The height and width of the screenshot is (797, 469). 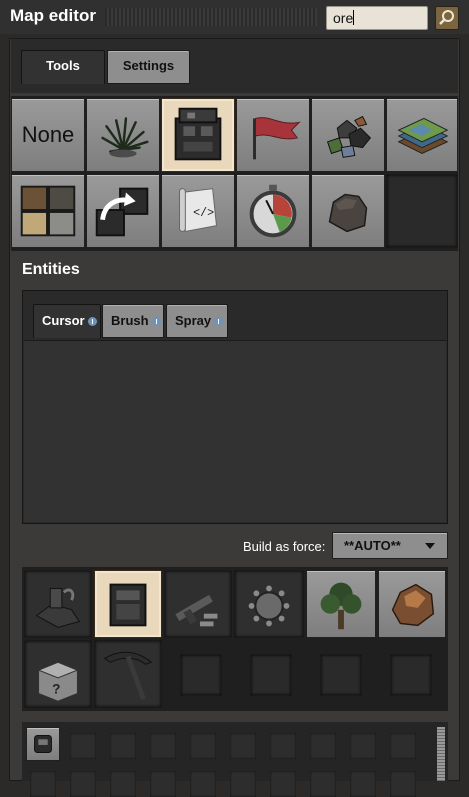 I want to click on clone-stamp-icon, so click(x=122, y=212).